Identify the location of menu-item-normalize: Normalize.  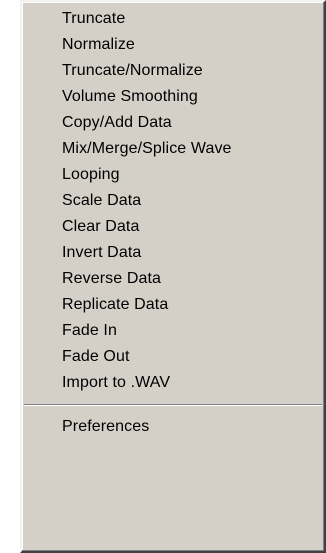
(173, 45).